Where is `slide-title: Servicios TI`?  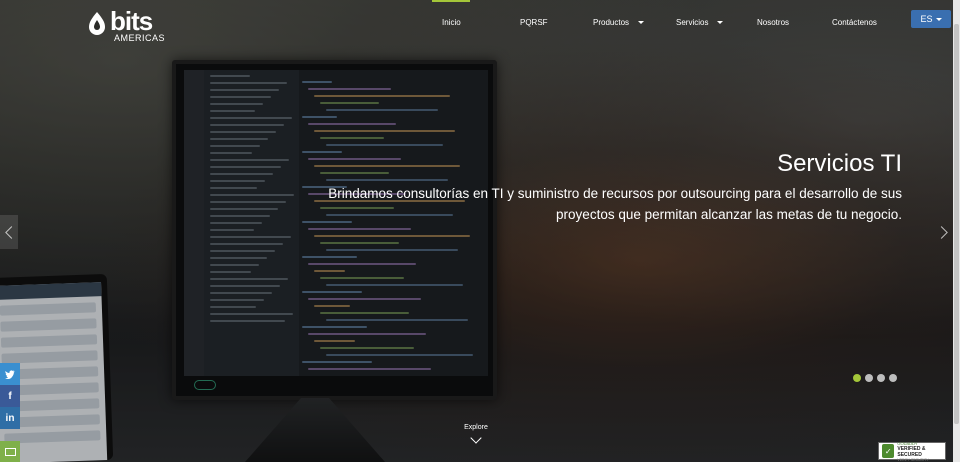
slide-title: Servicios TI is located at coordinates (839, 163).